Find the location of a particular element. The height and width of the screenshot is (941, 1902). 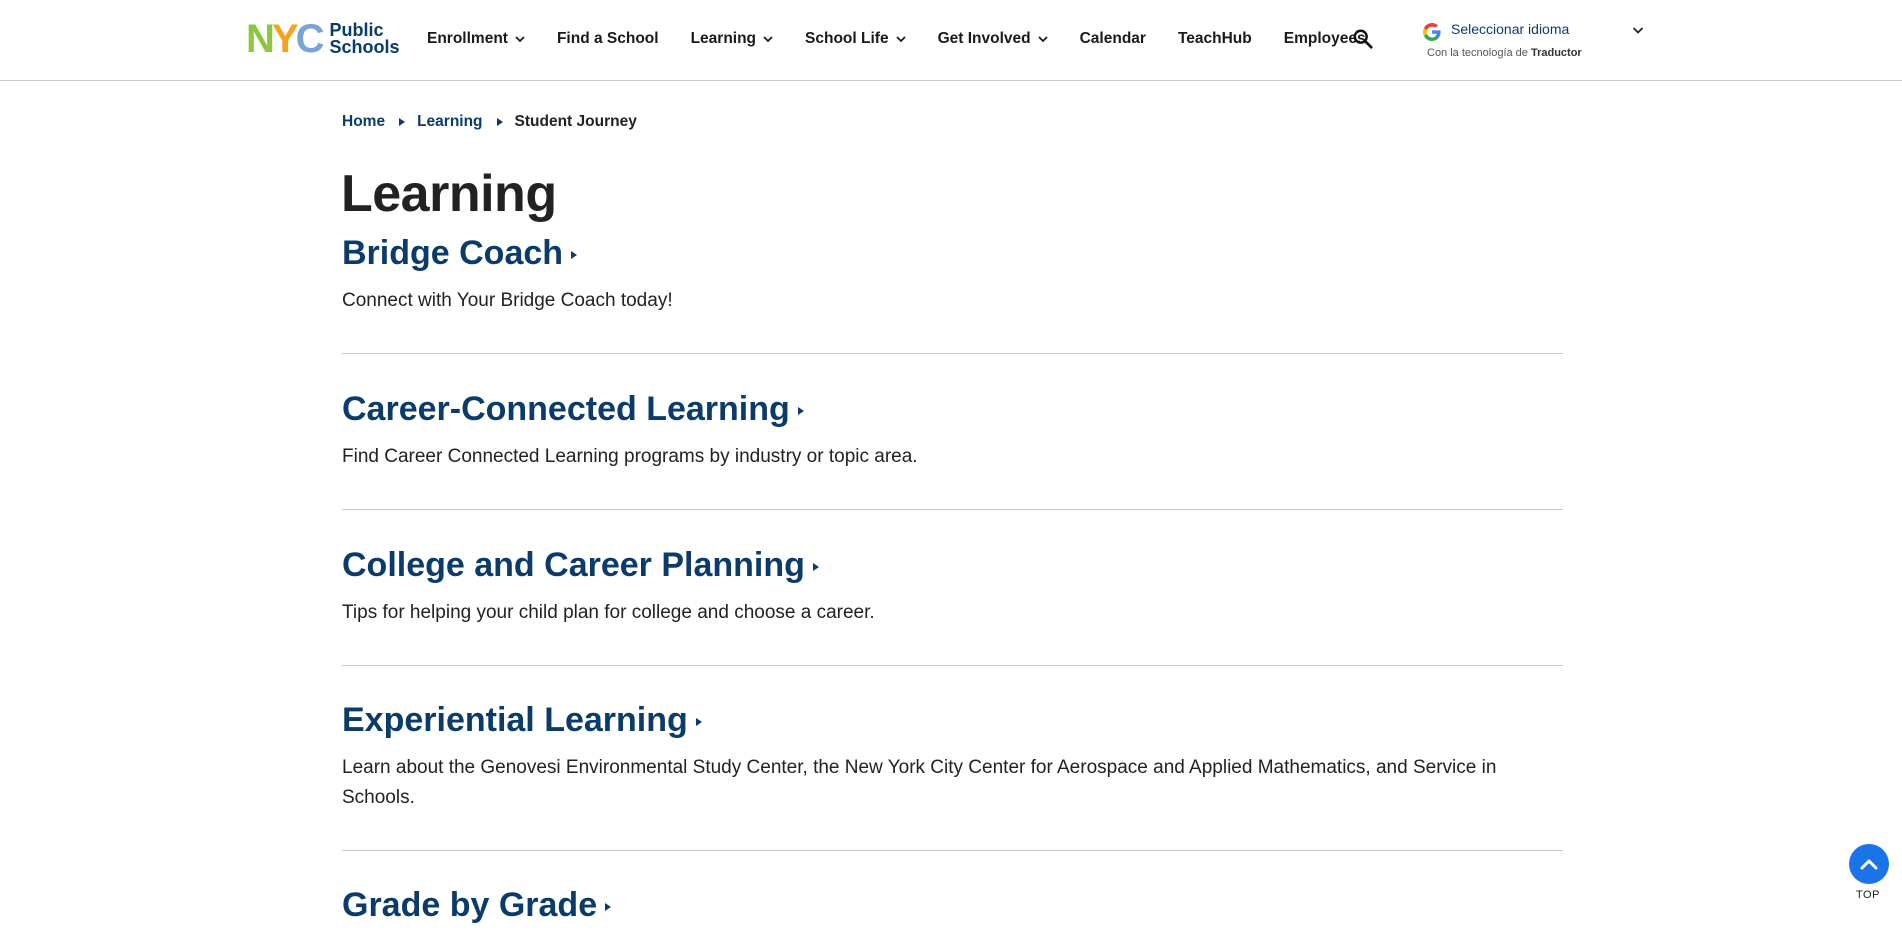

back-to-top-button is located at coordinates (1869, 864).